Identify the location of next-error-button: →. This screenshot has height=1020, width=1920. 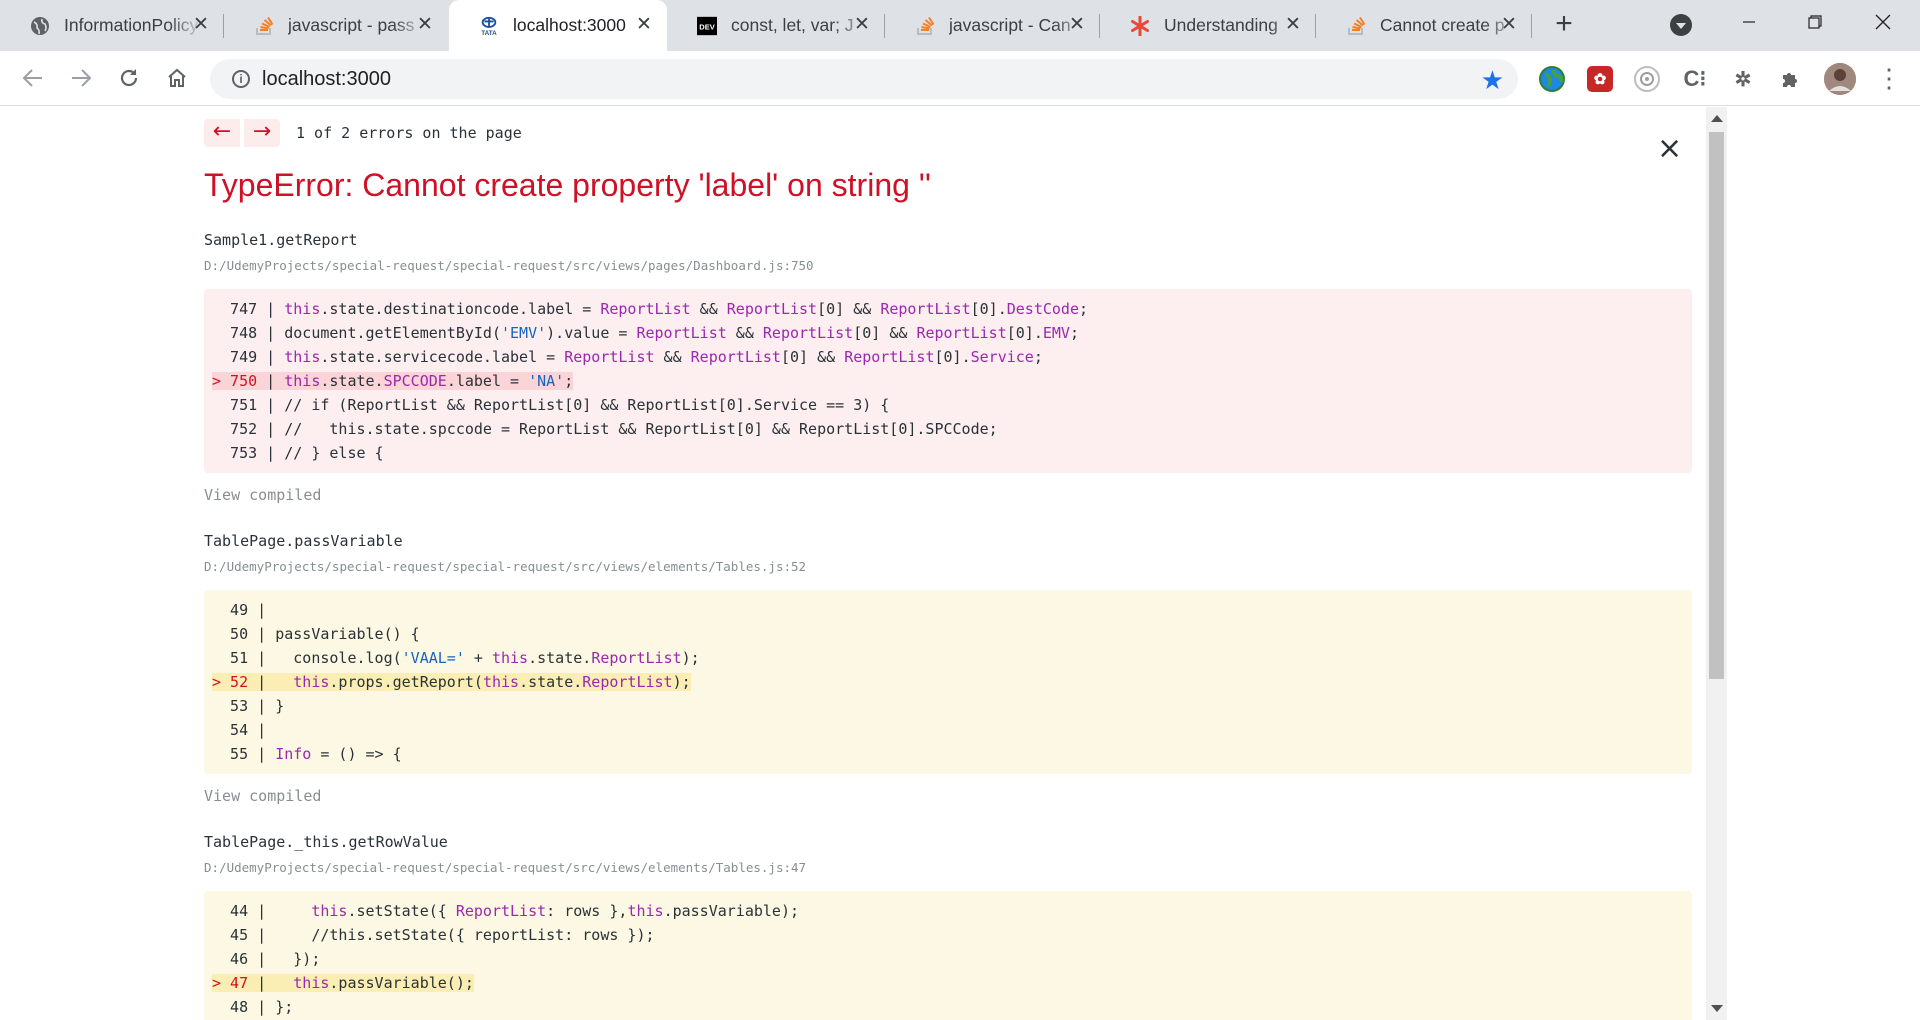
(262, 133).